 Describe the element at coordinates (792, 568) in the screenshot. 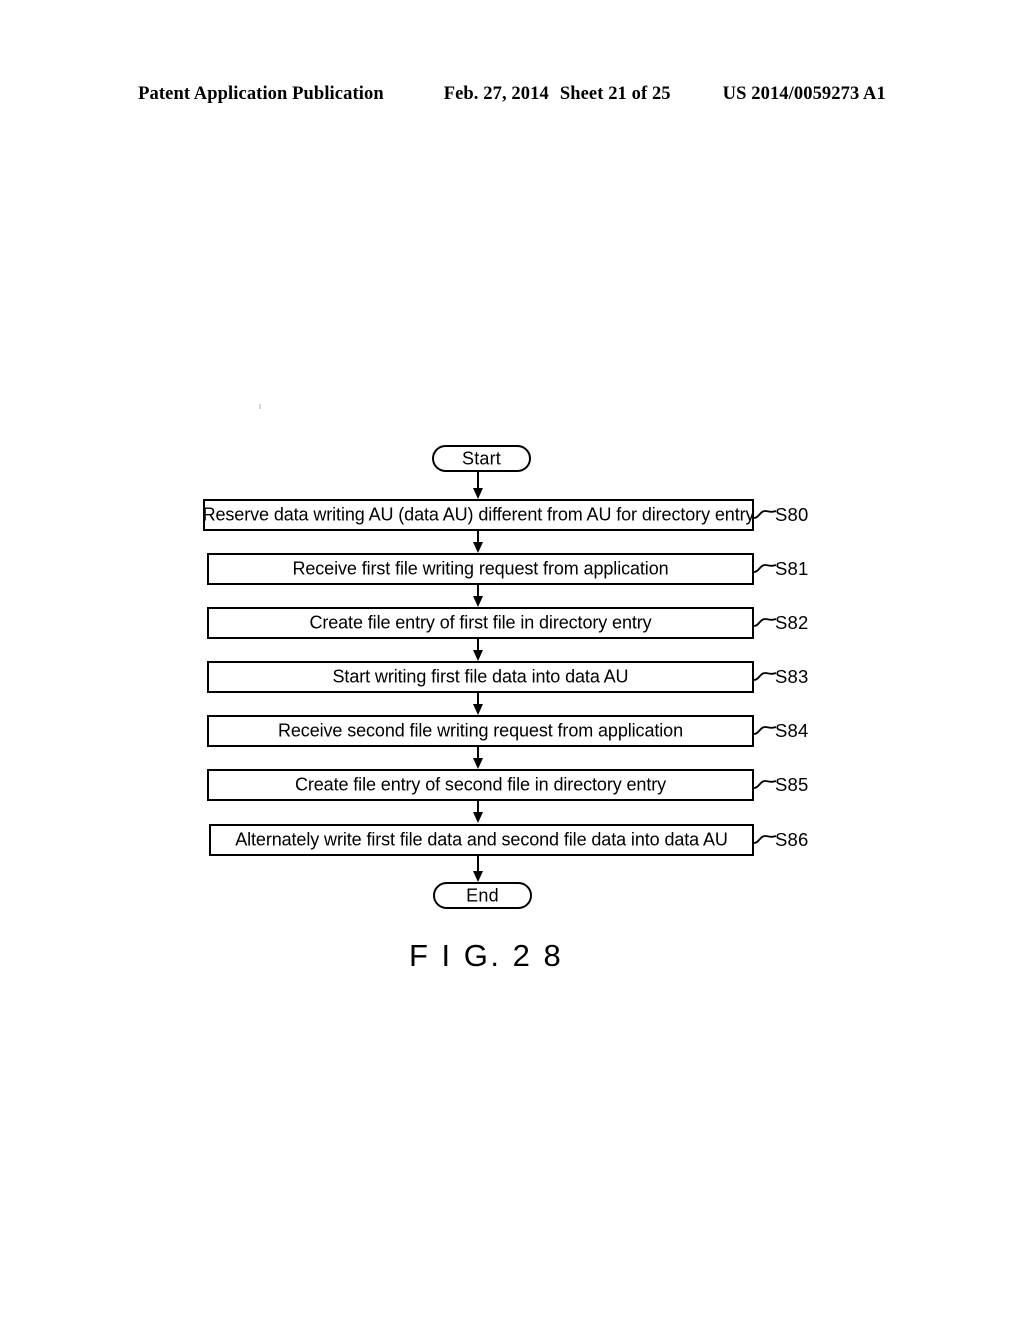

I see `step-id-s81: S81` at that location.